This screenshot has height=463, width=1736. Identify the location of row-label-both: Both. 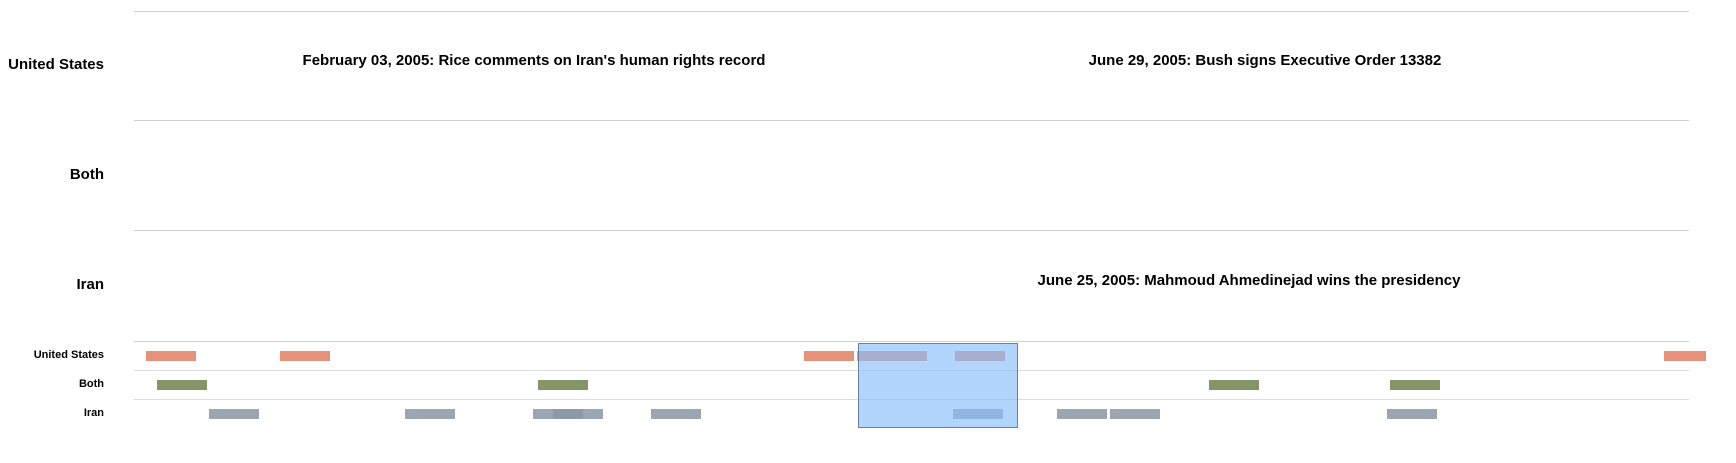
(86, 174).